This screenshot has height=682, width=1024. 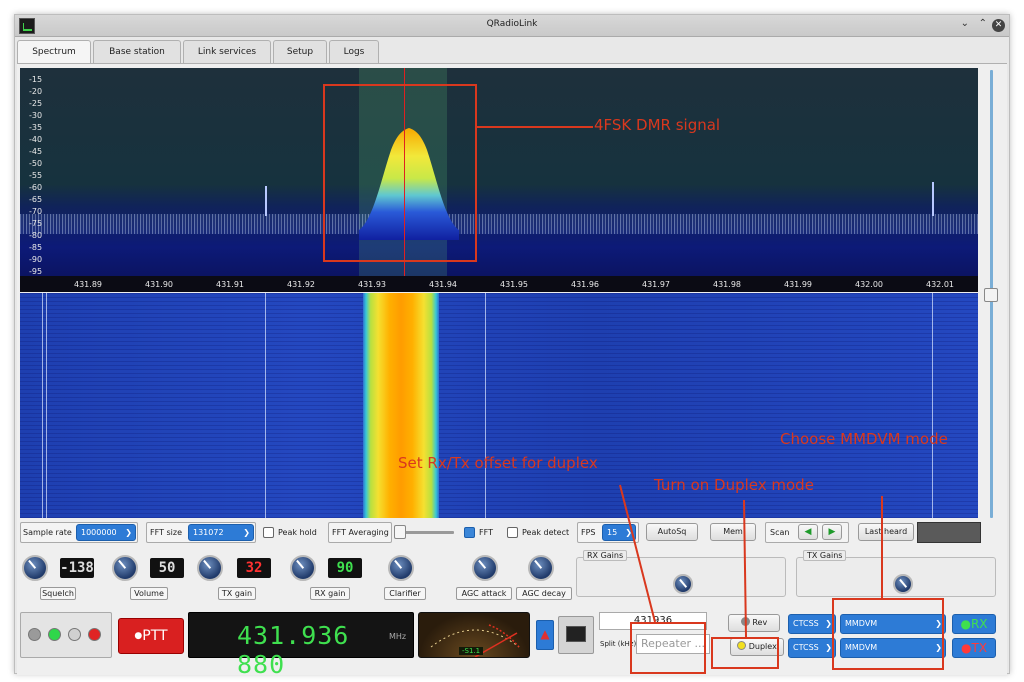 What do you see at coordinates (734, 485) in the screenshot?
I see `annotation-duplex-text: Turn on Duplex mode` at bounding box center [734, 485].